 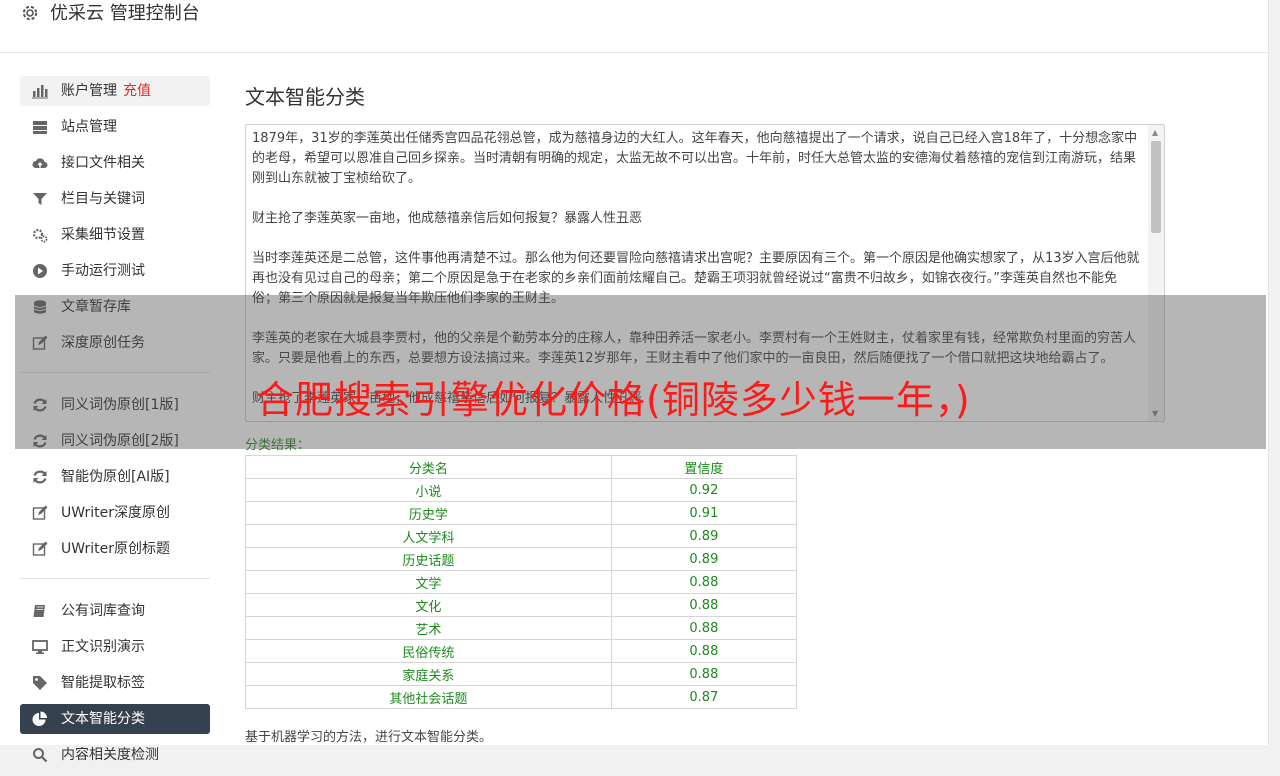 I want to click on table-header-row: 分类名 置信度, so click(x=521, y=467).